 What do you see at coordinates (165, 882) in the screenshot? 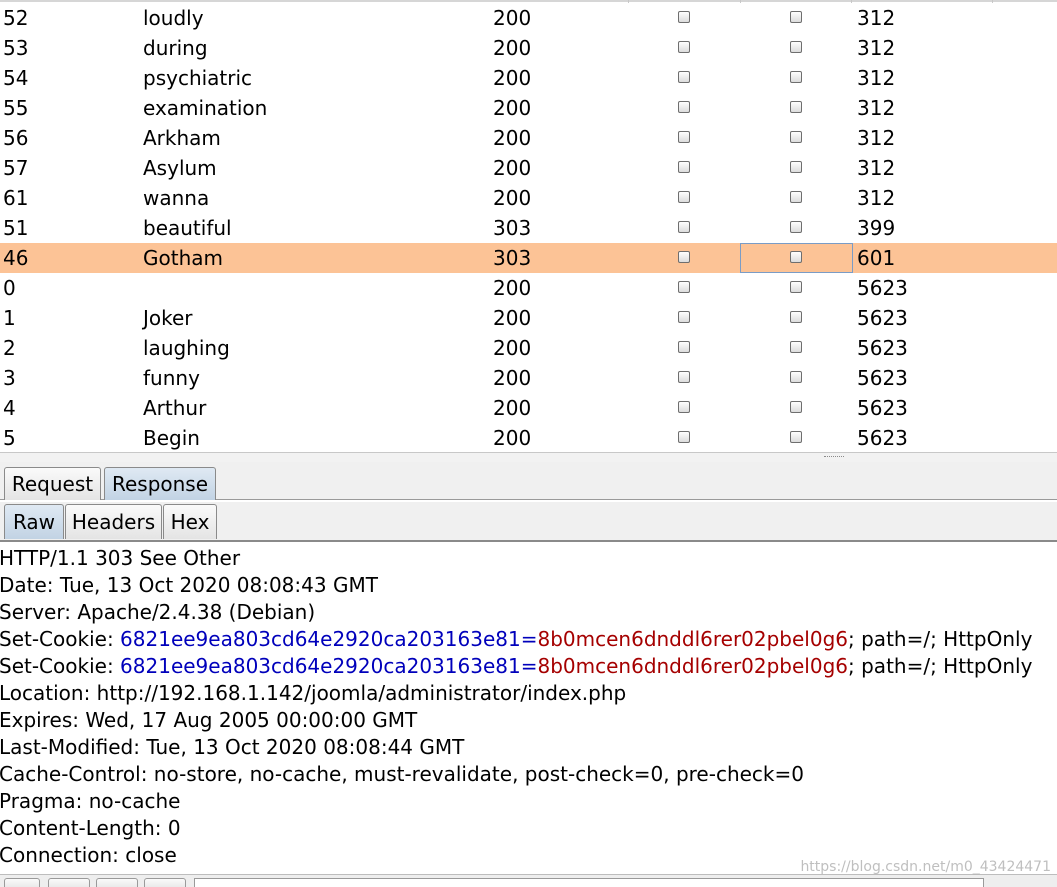
I see `next-button` at bounding box center [165, 882].